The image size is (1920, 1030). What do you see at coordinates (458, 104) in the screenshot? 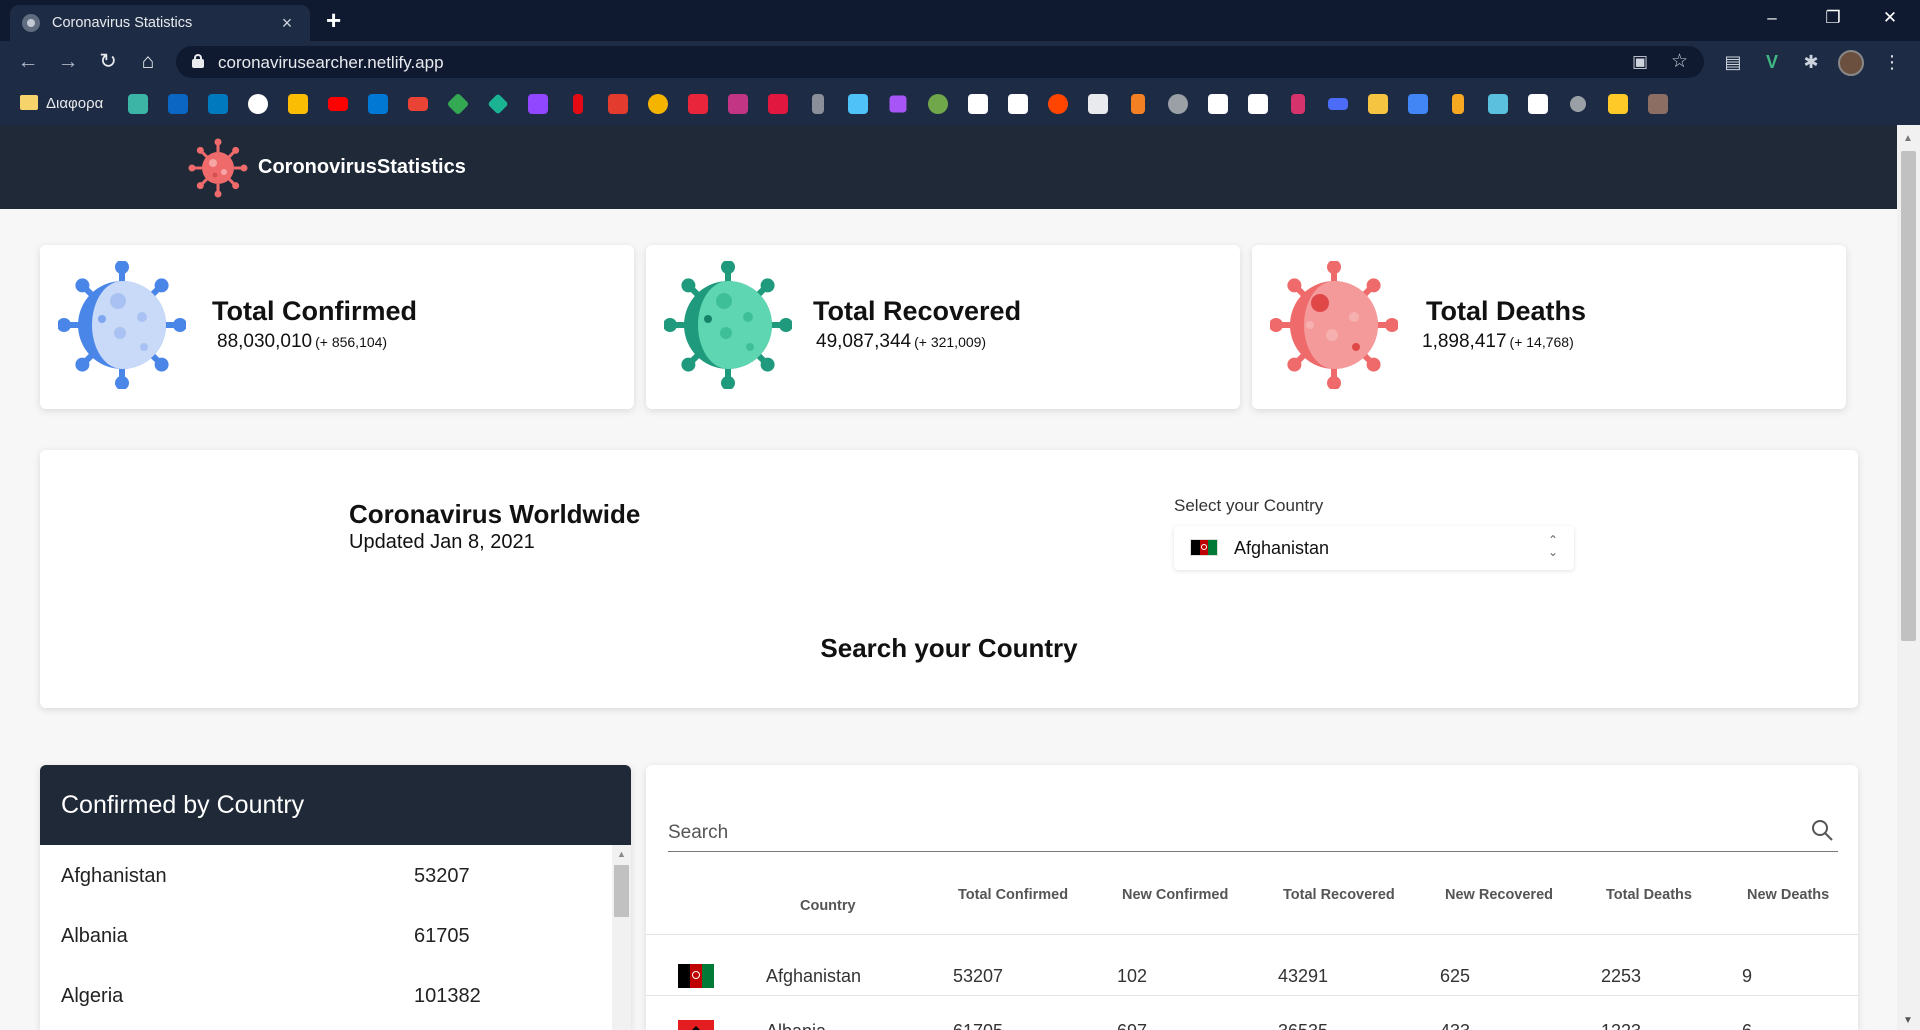
I see `drive-bookmark-icon` at bounding box center [458, 104].